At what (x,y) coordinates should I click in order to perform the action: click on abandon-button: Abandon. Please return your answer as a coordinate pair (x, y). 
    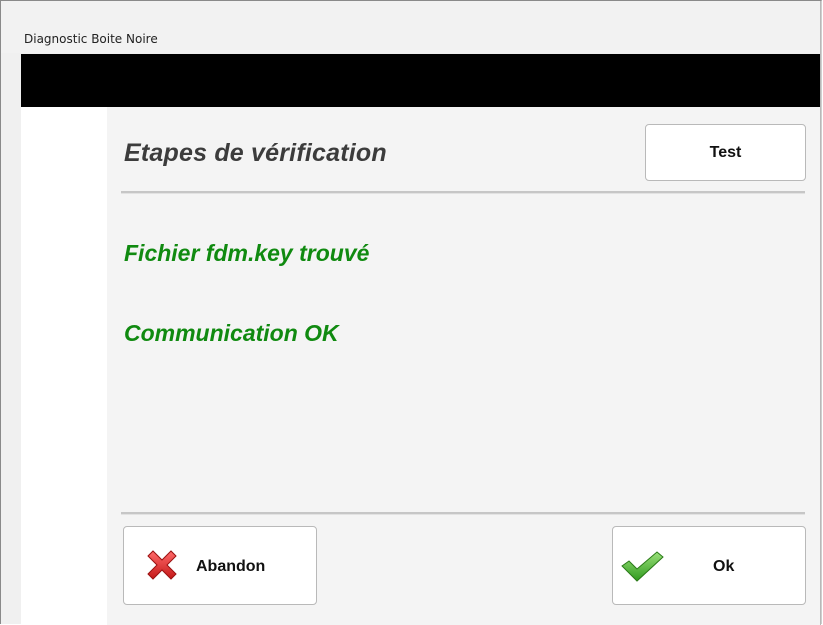
    Looking at the image, I should click on (220, 565).